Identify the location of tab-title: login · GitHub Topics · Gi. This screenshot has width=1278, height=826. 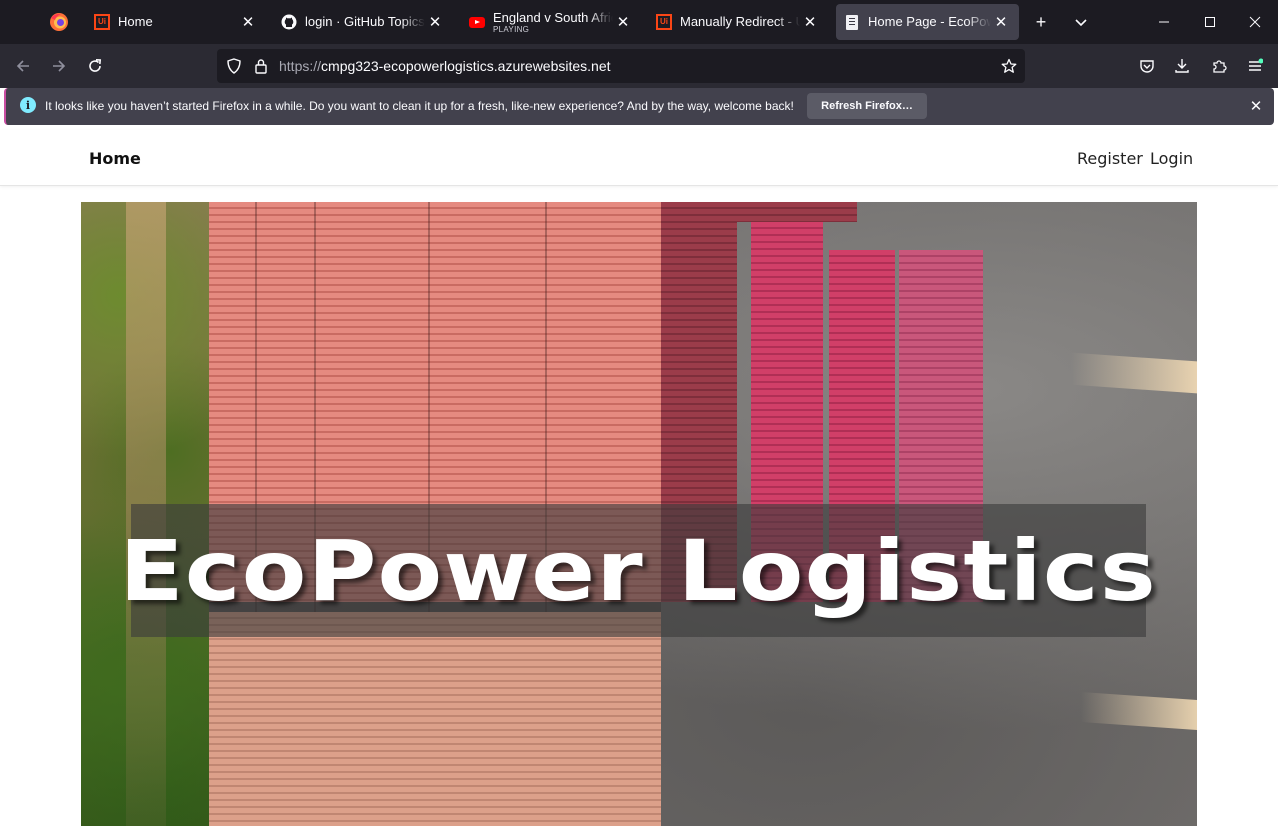
(365, 22).